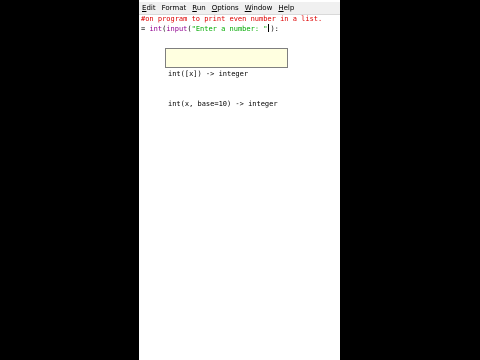 The height and width of the screenshot is (360, 480). Describe the element at coordinates (289, 8) in the screenshot. I see `menu-help-label: elp` at that location.